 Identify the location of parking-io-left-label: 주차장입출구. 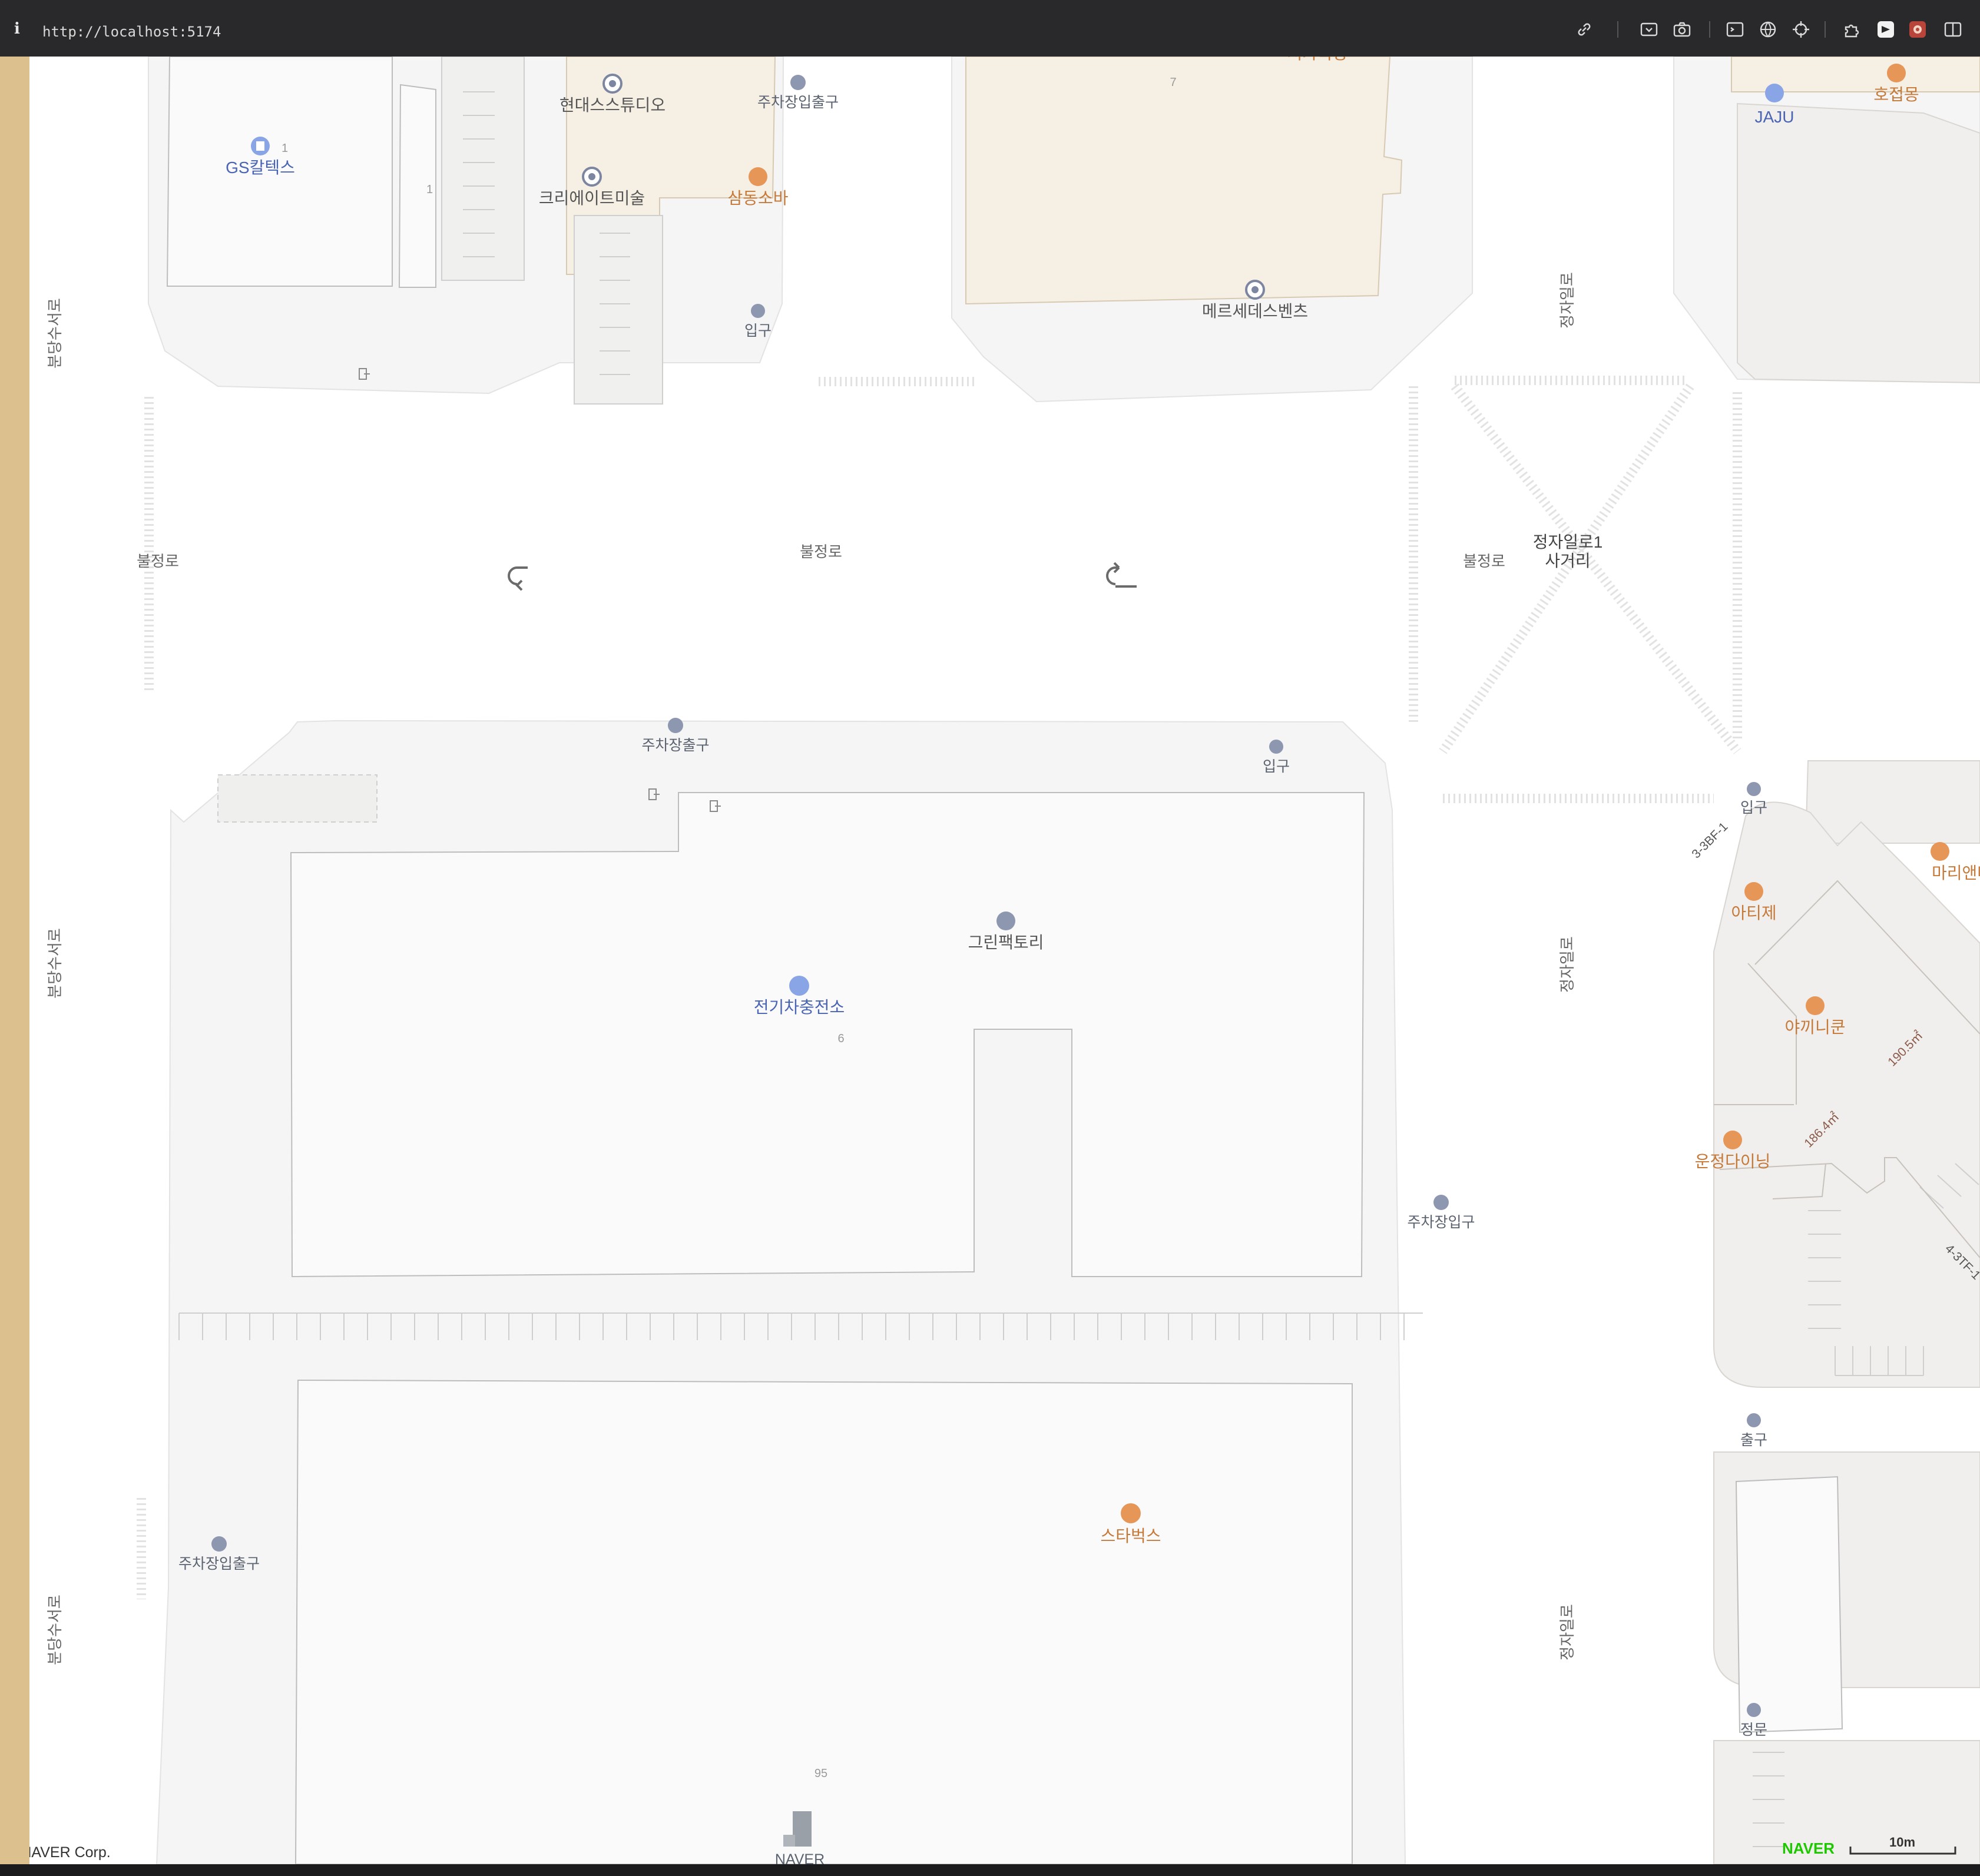
(219, 1564).